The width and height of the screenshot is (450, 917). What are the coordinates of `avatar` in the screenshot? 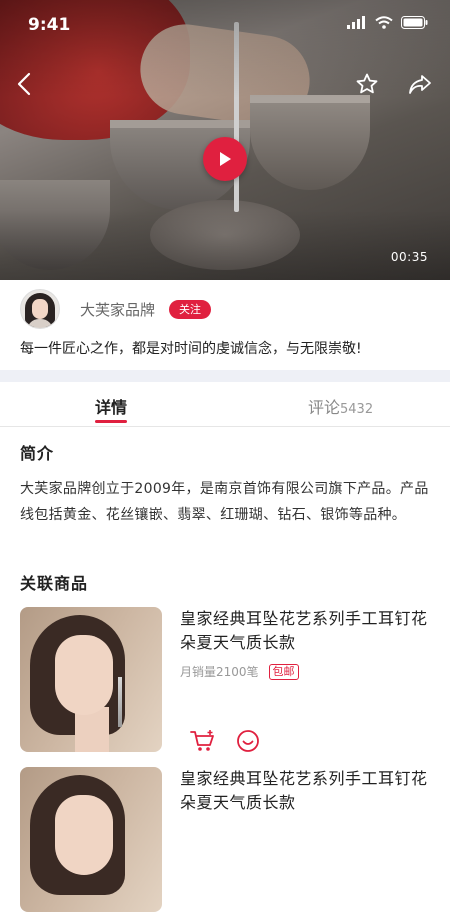 It's located at (40, 309).